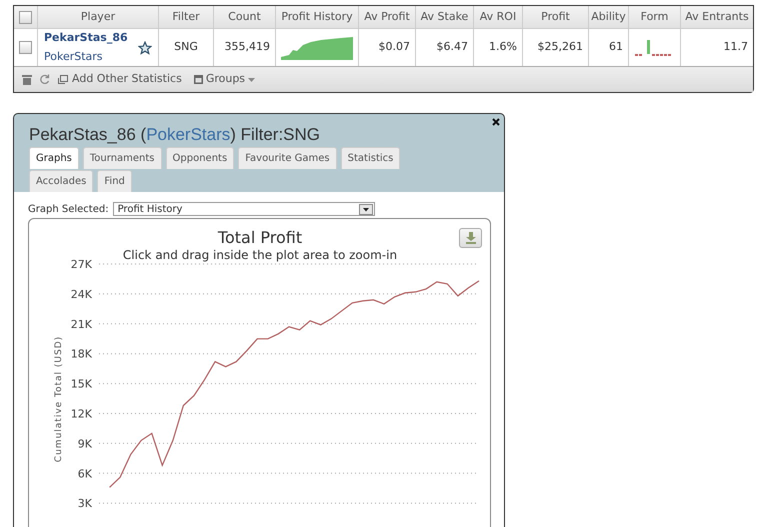  I want to click on tab: Find, so click(114, 181).